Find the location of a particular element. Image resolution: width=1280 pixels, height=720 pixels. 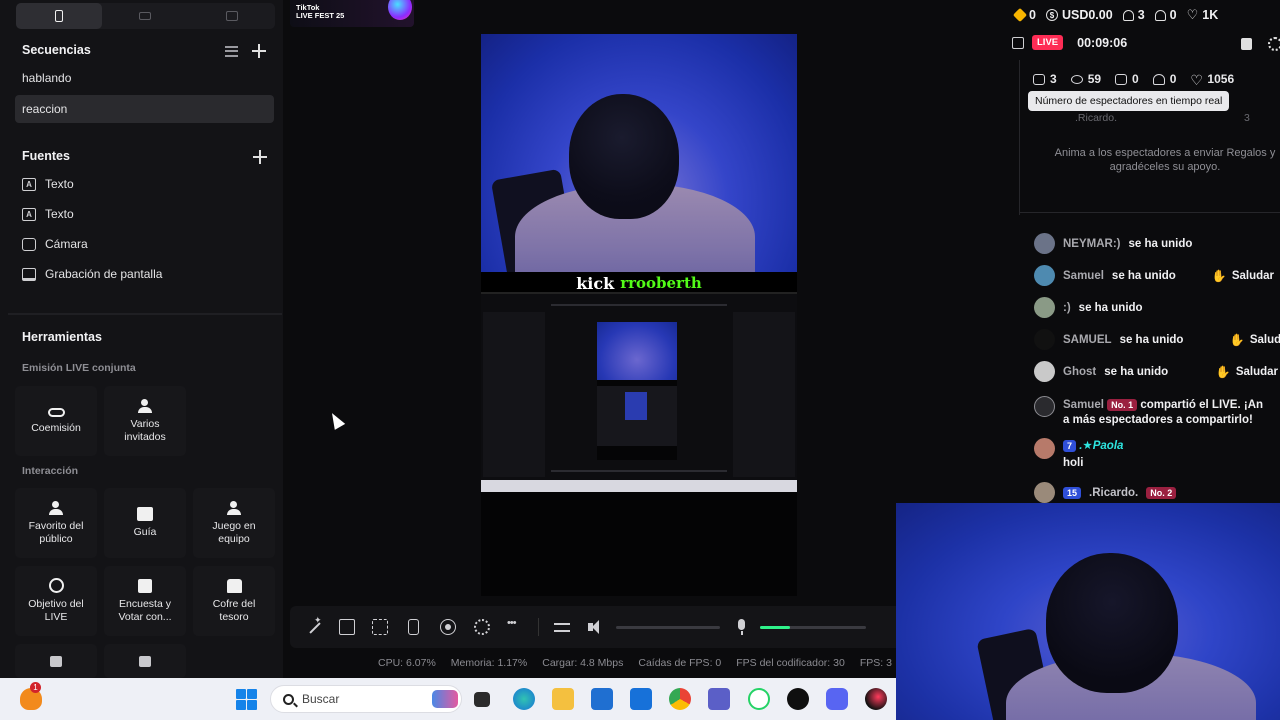

chat-username: .Ricardo. is located at coordinates (1113, 493).